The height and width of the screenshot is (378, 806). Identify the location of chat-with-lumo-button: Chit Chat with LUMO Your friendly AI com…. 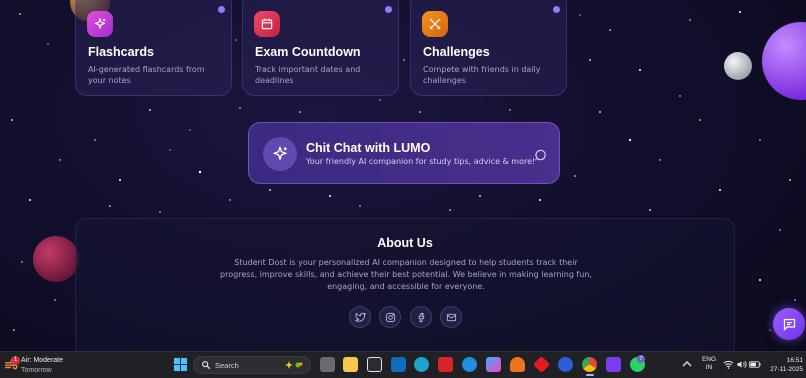
(404, 153).